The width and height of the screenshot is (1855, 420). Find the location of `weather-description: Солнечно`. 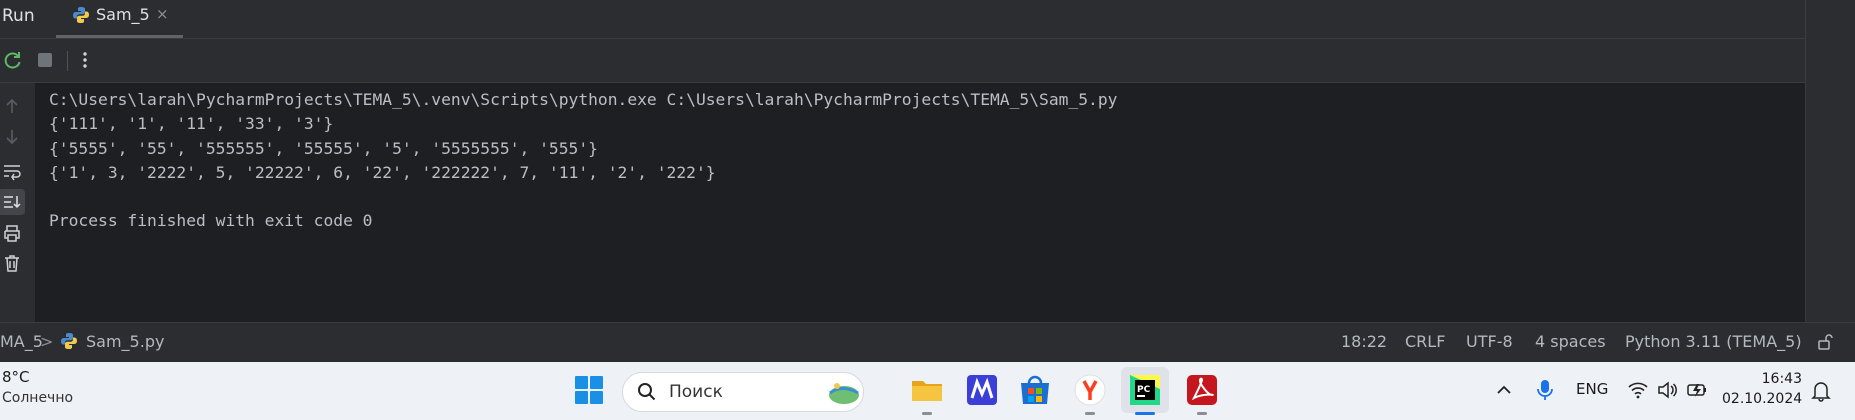

weather-description: Солнечно is located at coordinates (38, 398).